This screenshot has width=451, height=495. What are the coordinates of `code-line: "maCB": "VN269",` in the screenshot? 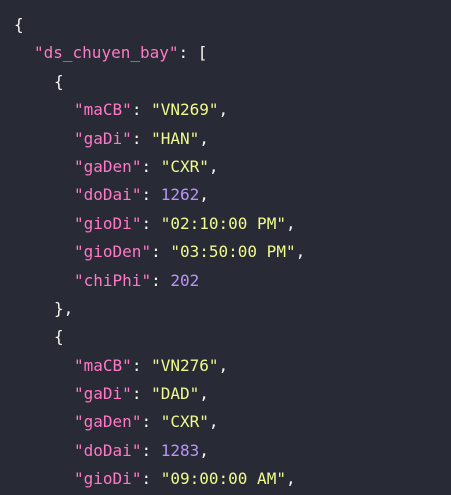 It's located at (151, 110).